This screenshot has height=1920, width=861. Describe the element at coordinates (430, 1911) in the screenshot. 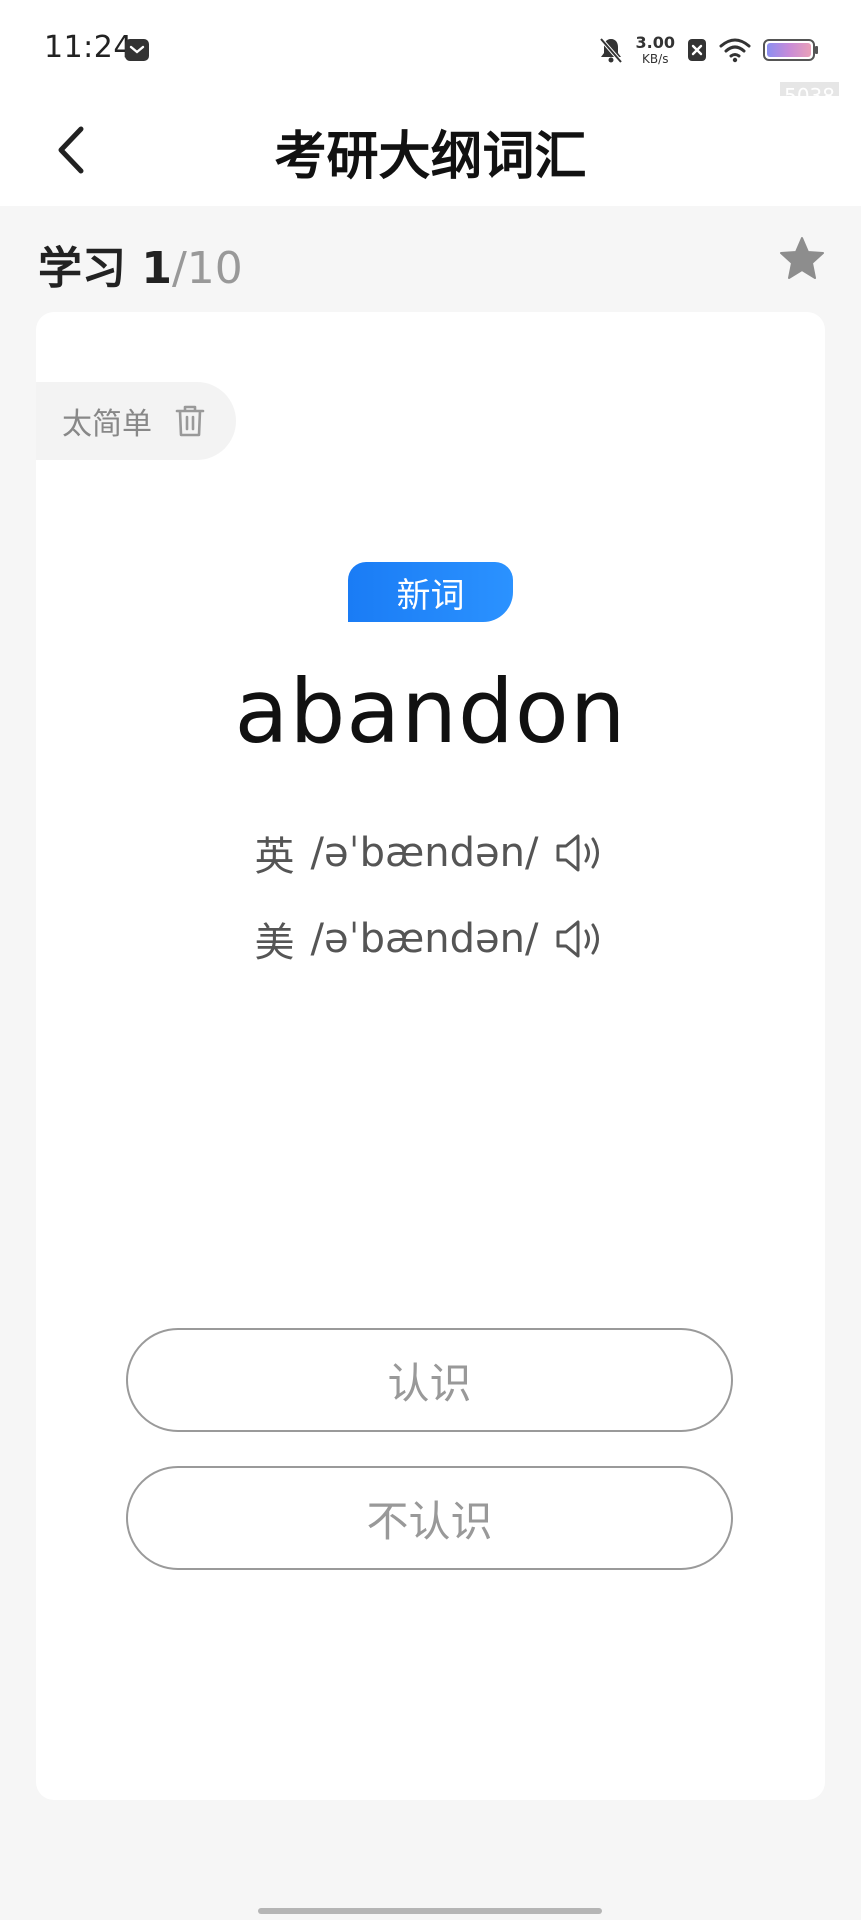

I see `home-indicator` at that location.